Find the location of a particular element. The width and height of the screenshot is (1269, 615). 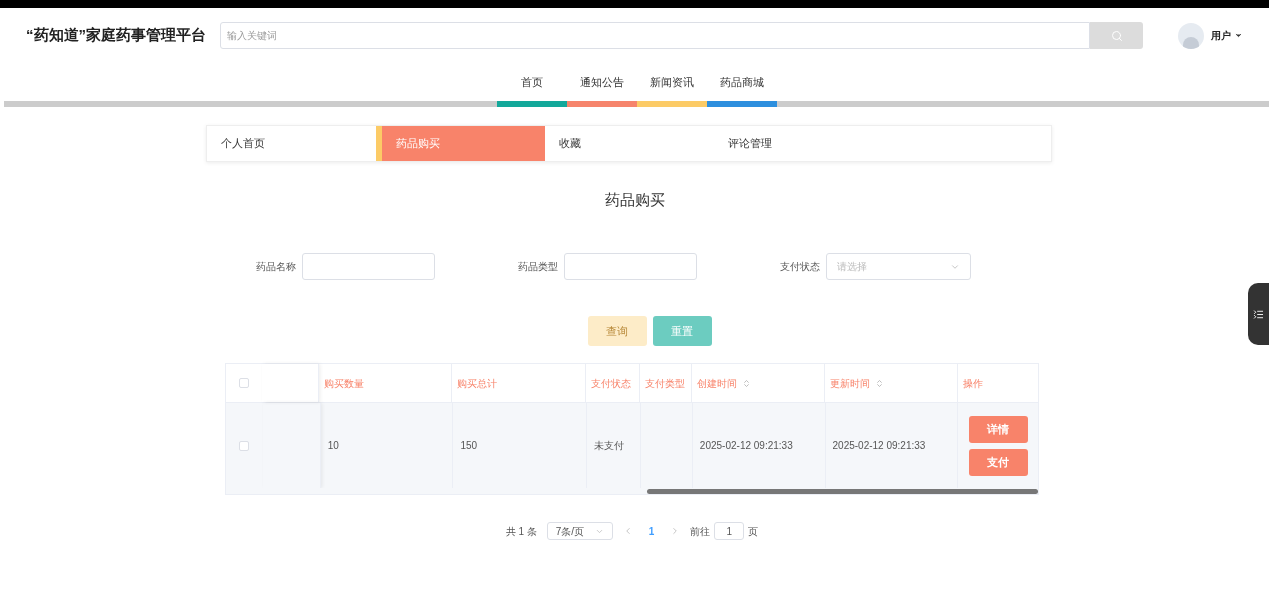

search-icon is located at coordinates (1116, 35).